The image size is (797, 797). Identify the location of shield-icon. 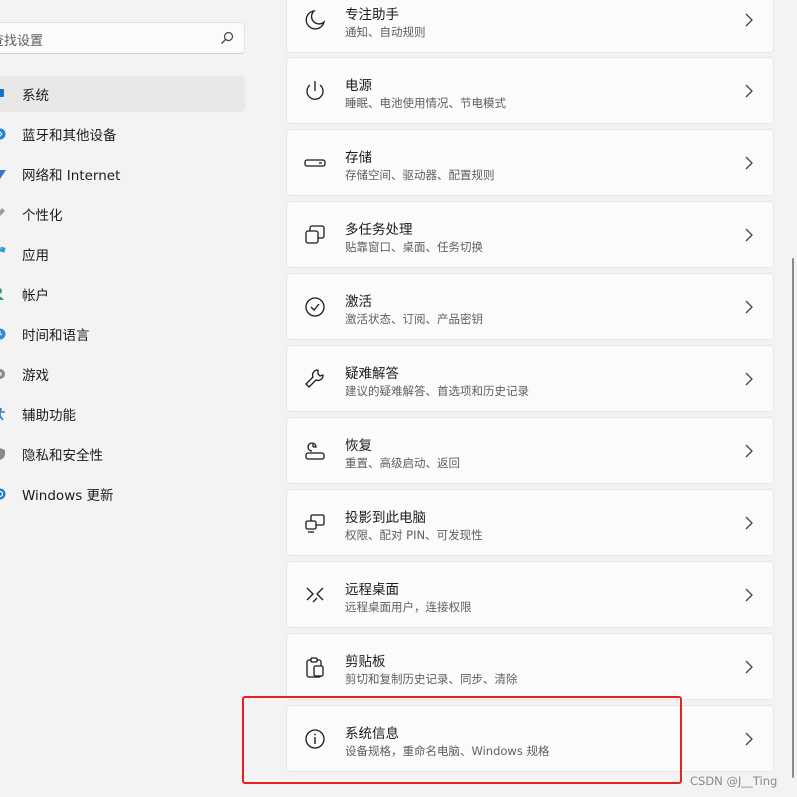
(2, 454).